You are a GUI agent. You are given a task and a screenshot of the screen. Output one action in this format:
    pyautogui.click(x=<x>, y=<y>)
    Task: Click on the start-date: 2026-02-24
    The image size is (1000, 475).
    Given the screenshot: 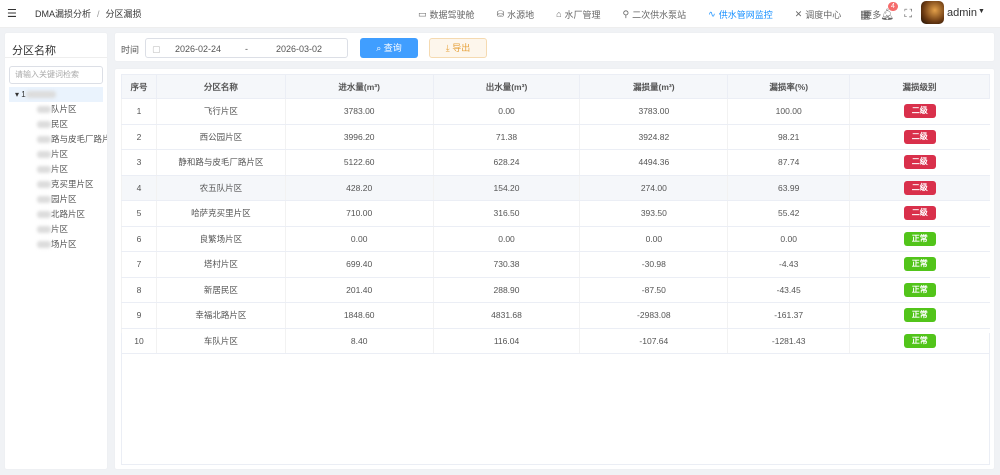 What is the action you would take?
    pyautogui.click(x=198, y=49)
    